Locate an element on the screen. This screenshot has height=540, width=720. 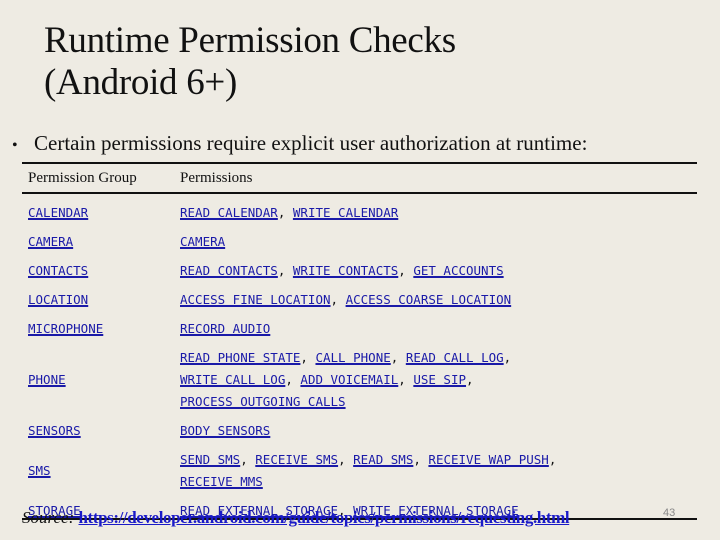
permission-link: READ_SMS is located at coordinates (383, 459).